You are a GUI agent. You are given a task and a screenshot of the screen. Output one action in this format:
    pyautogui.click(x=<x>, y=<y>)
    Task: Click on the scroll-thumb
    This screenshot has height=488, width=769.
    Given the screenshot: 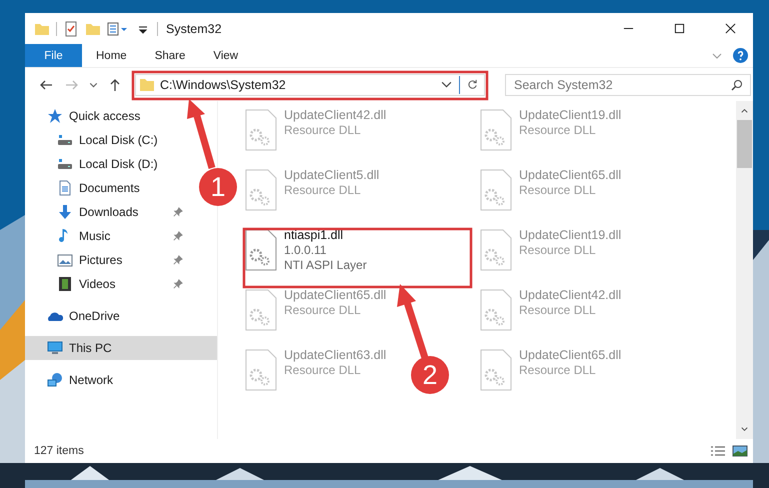 What is the action you would take?
    pyautogui.click(x=744, y=144)
    